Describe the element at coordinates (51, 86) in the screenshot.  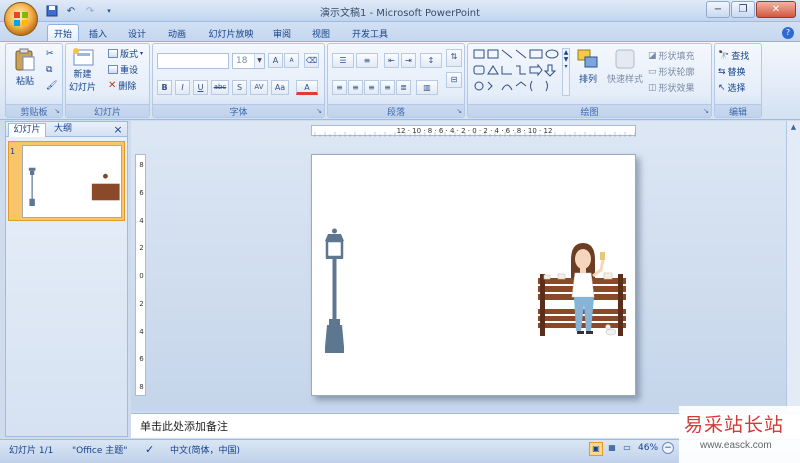
I see `format-painter-icon: 🖌` at that location.